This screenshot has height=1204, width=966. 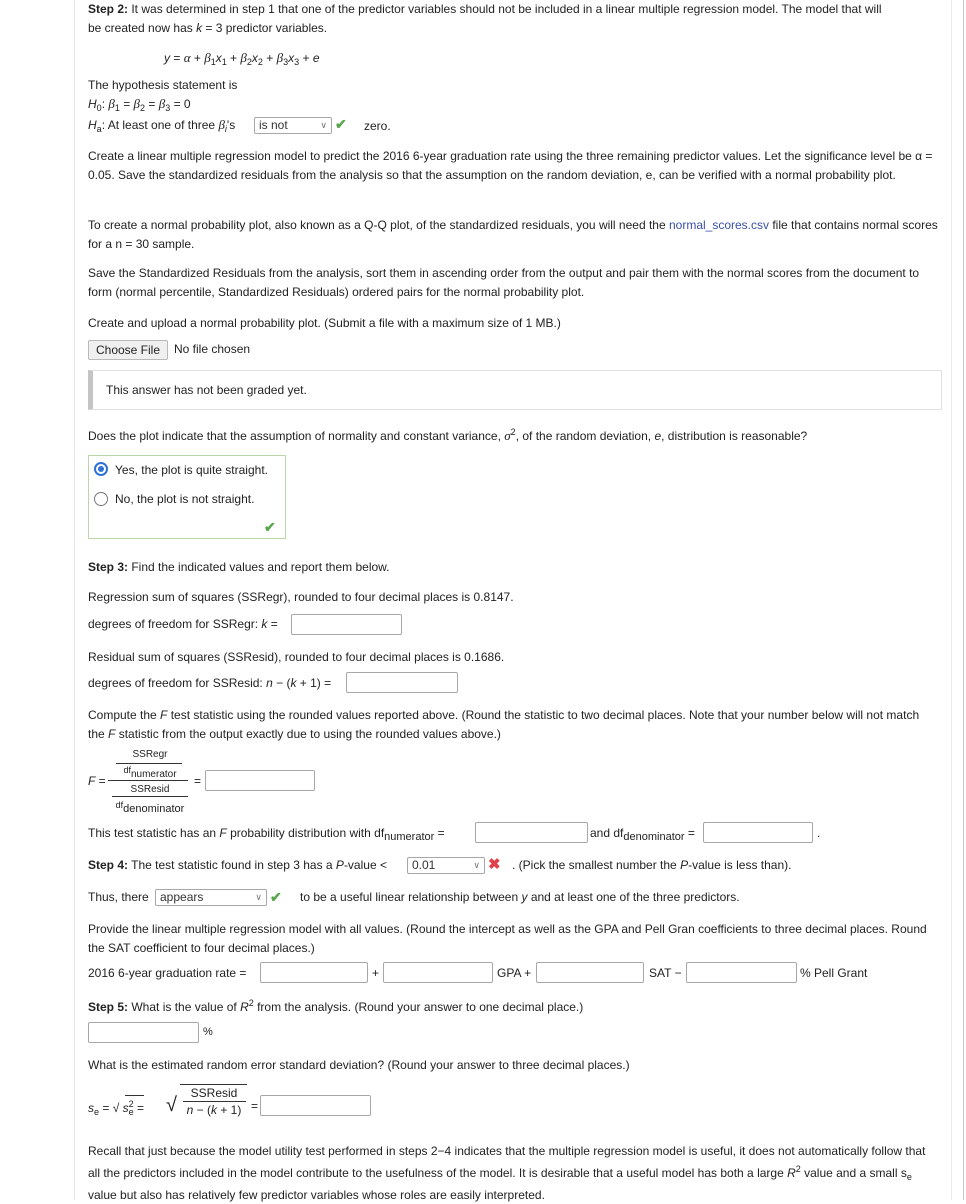 What do you see at coordinates (150, 807) in the screenshot?
I see `df-denominator-term: dfdenominator` at bounding box center [150, 807].